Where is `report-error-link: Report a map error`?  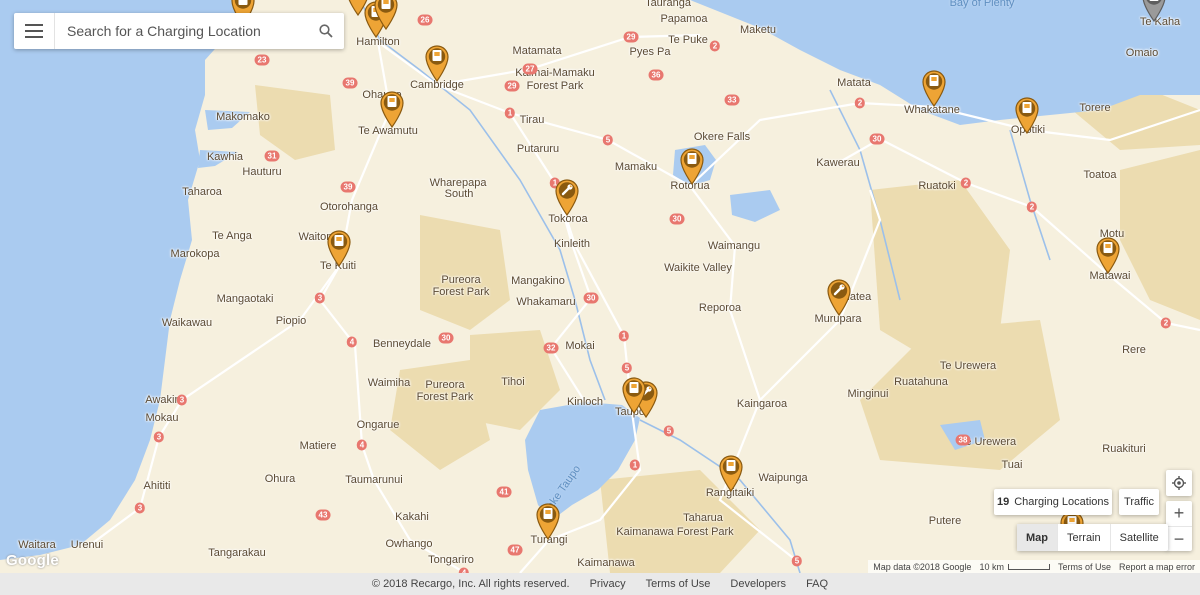 report-error-link: Report a map error is located at coordinates (1157, 567).